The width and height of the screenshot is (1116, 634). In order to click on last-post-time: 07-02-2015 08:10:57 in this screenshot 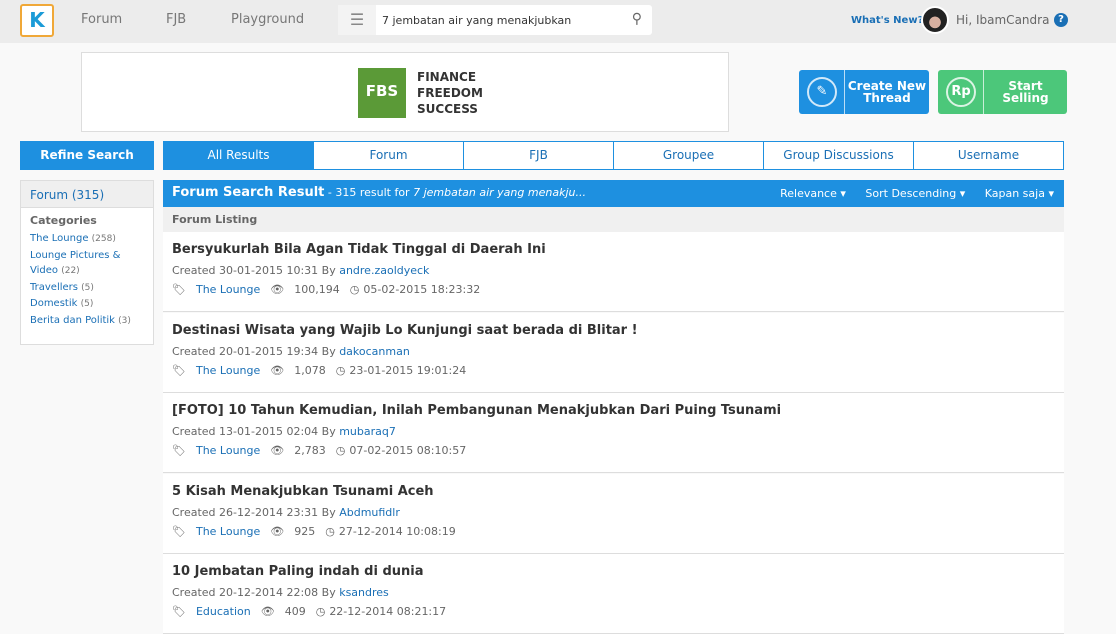, I will do `click(408, 450)`.